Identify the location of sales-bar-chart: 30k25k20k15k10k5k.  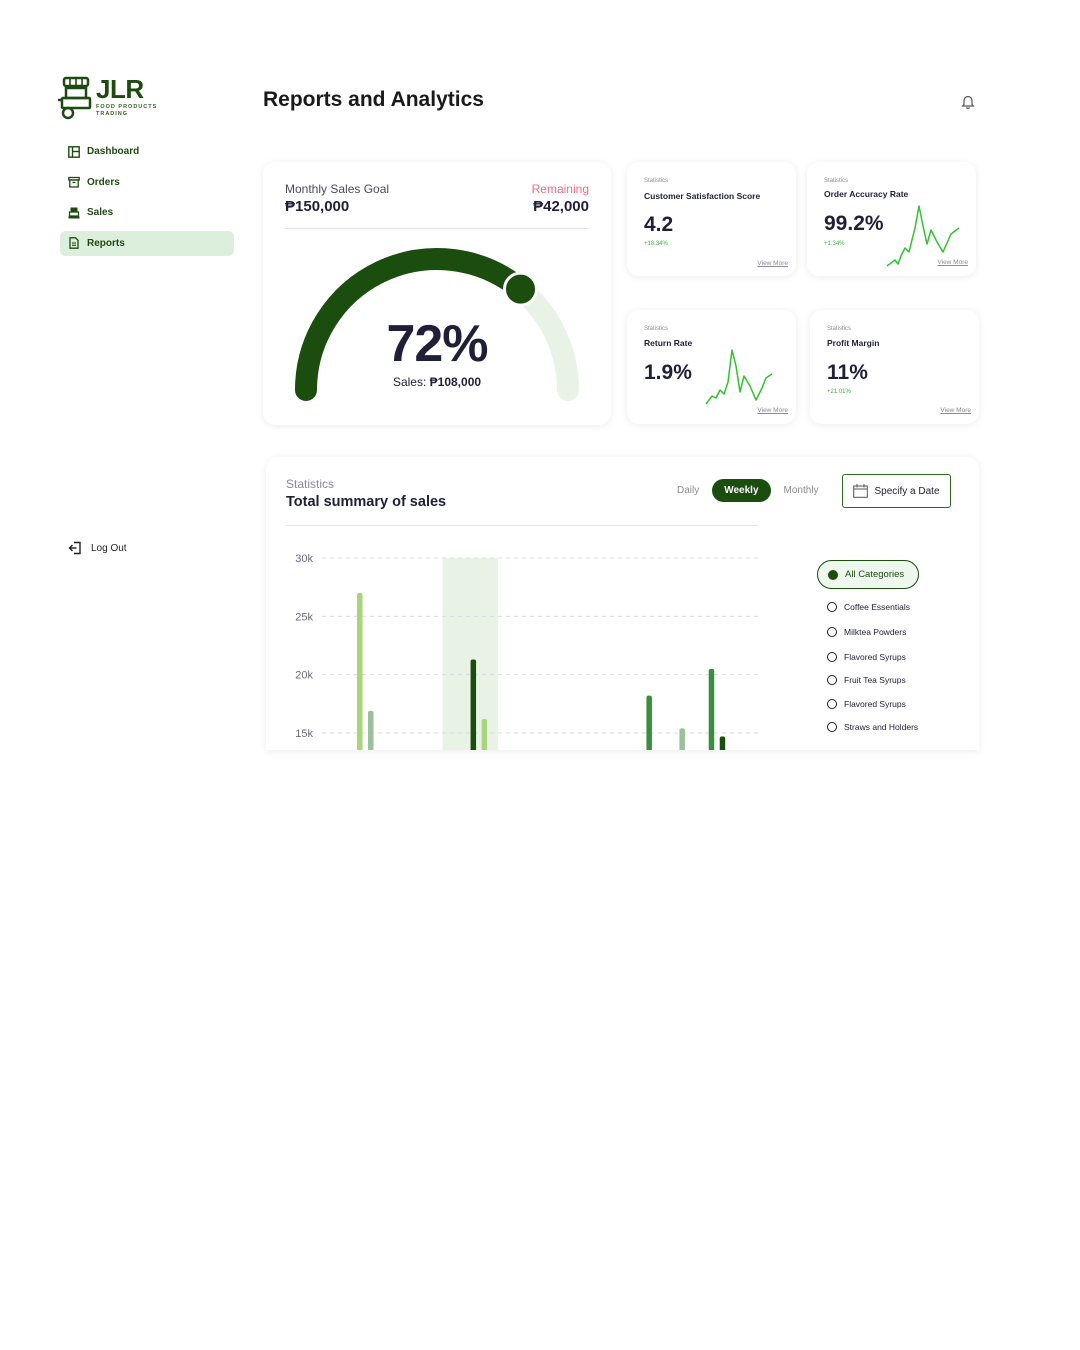
(526, 651).